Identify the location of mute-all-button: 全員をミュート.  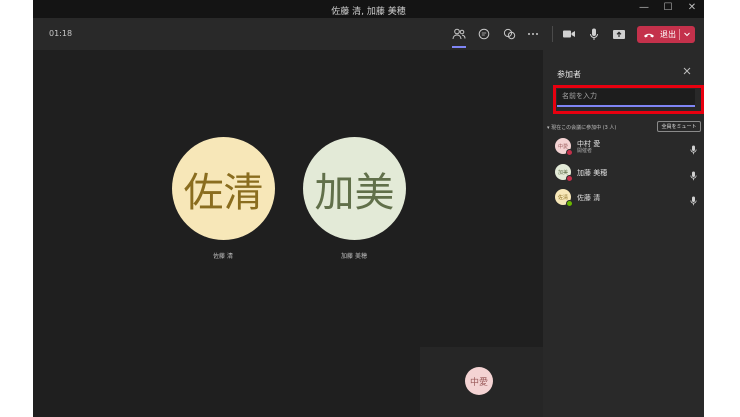
(679, 126).